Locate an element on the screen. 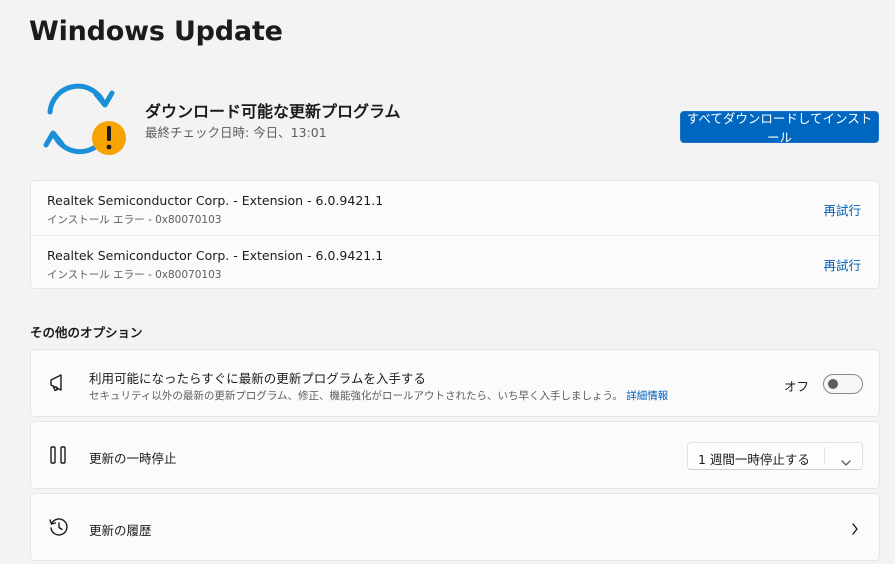 This screenshot has width=895, height=564. pause-duration-dropdown: 1 週間一時停止する is located at coordinates (775, 456).